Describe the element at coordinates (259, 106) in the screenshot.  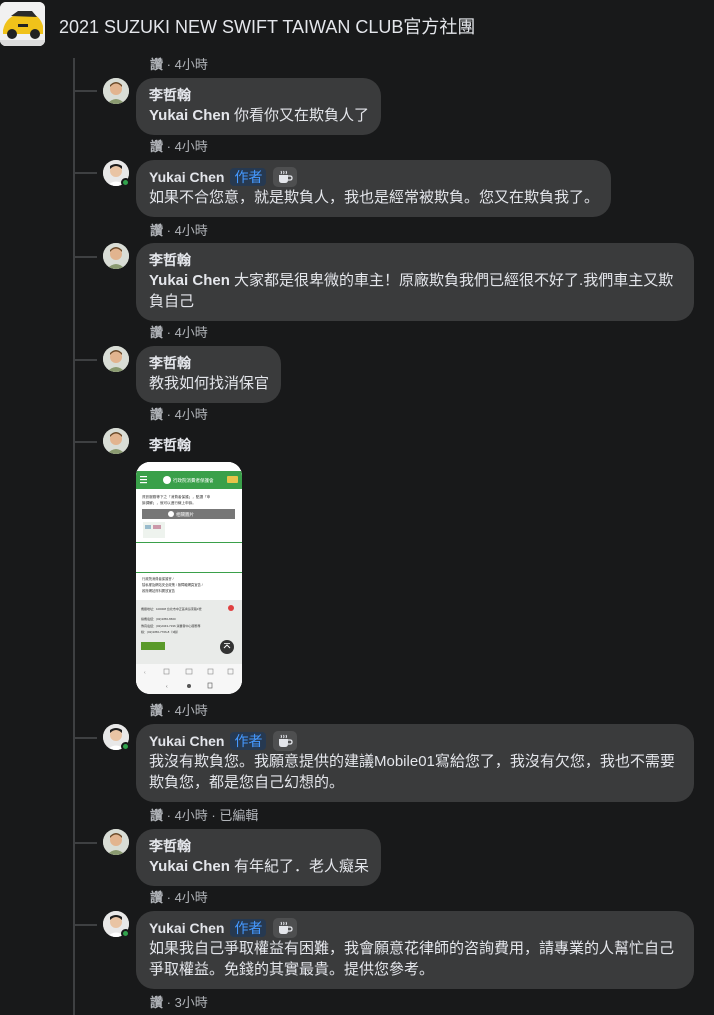
I see `comment-bubble: 李哲翰 Yukai Chen 你看你又在欺負人了` at that location.